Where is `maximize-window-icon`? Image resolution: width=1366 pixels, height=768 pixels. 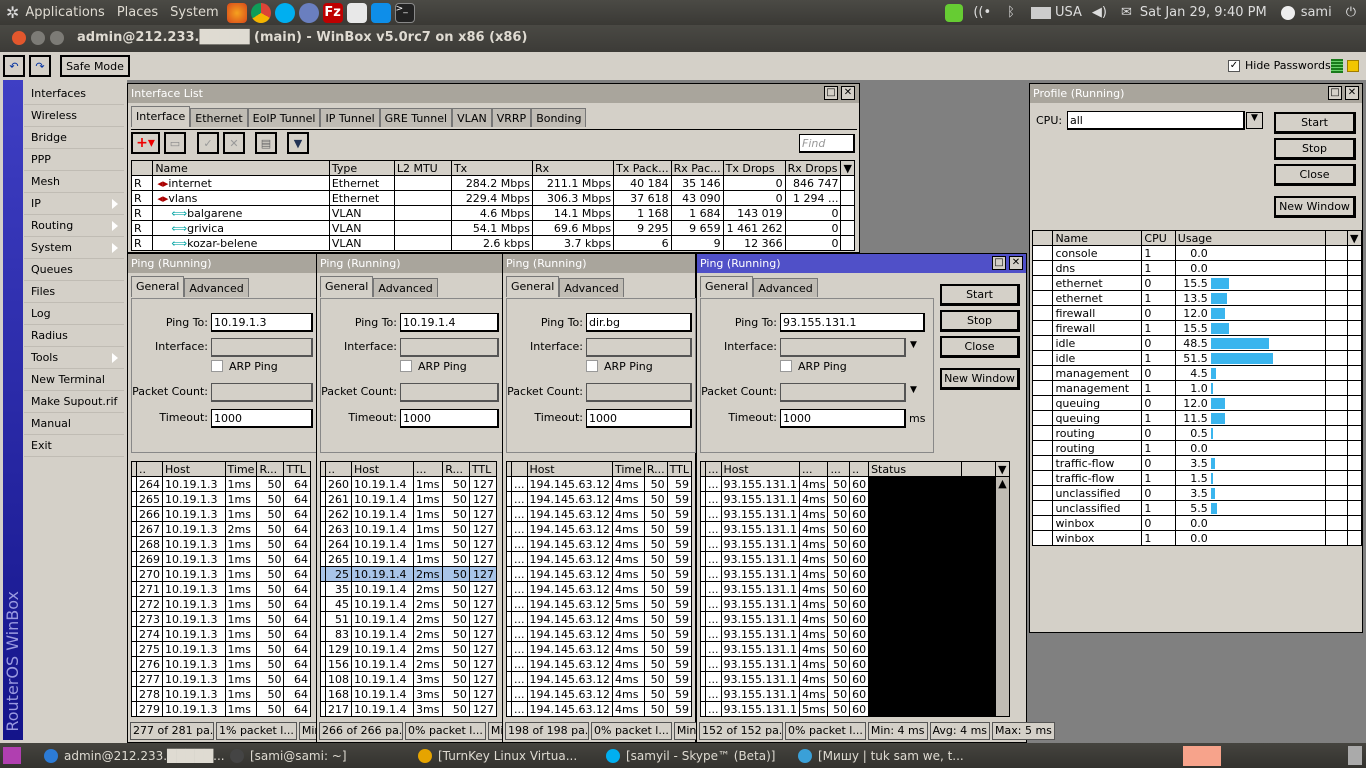 maximize-window-icon is located at coordinates (57, 38).